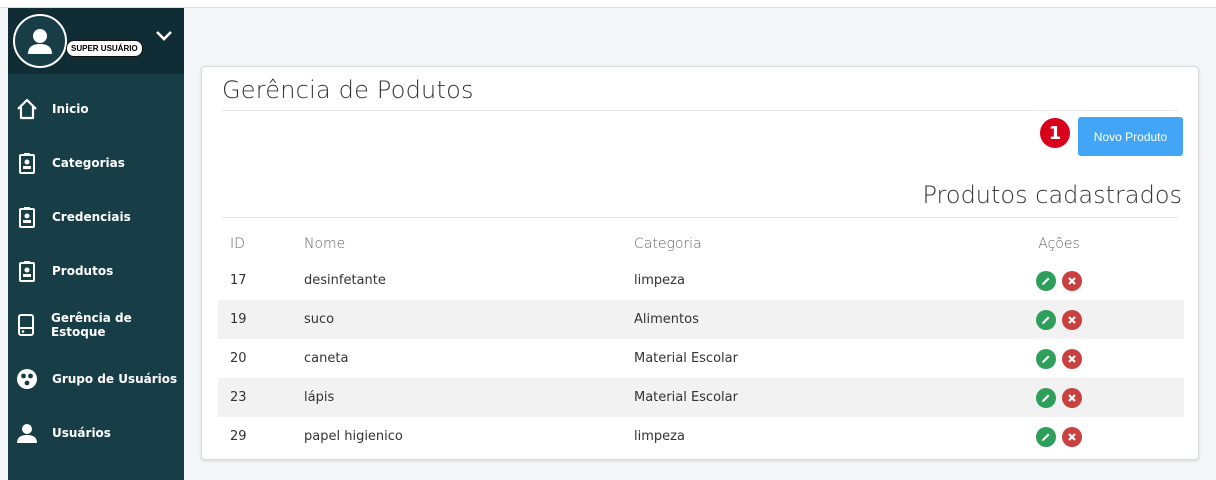  I want to click on cell-nome: caneta, so click(326, 358).